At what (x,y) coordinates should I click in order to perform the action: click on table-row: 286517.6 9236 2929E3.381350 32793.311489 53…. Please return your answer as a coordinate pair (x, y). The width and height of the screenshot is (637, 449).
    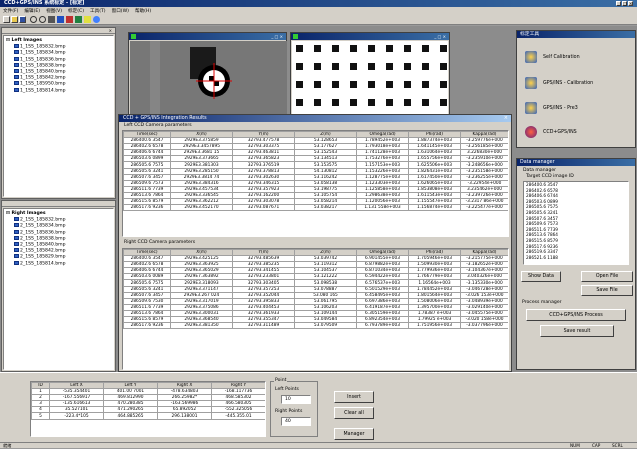
    Looking at the image, I should click on (315, 326).